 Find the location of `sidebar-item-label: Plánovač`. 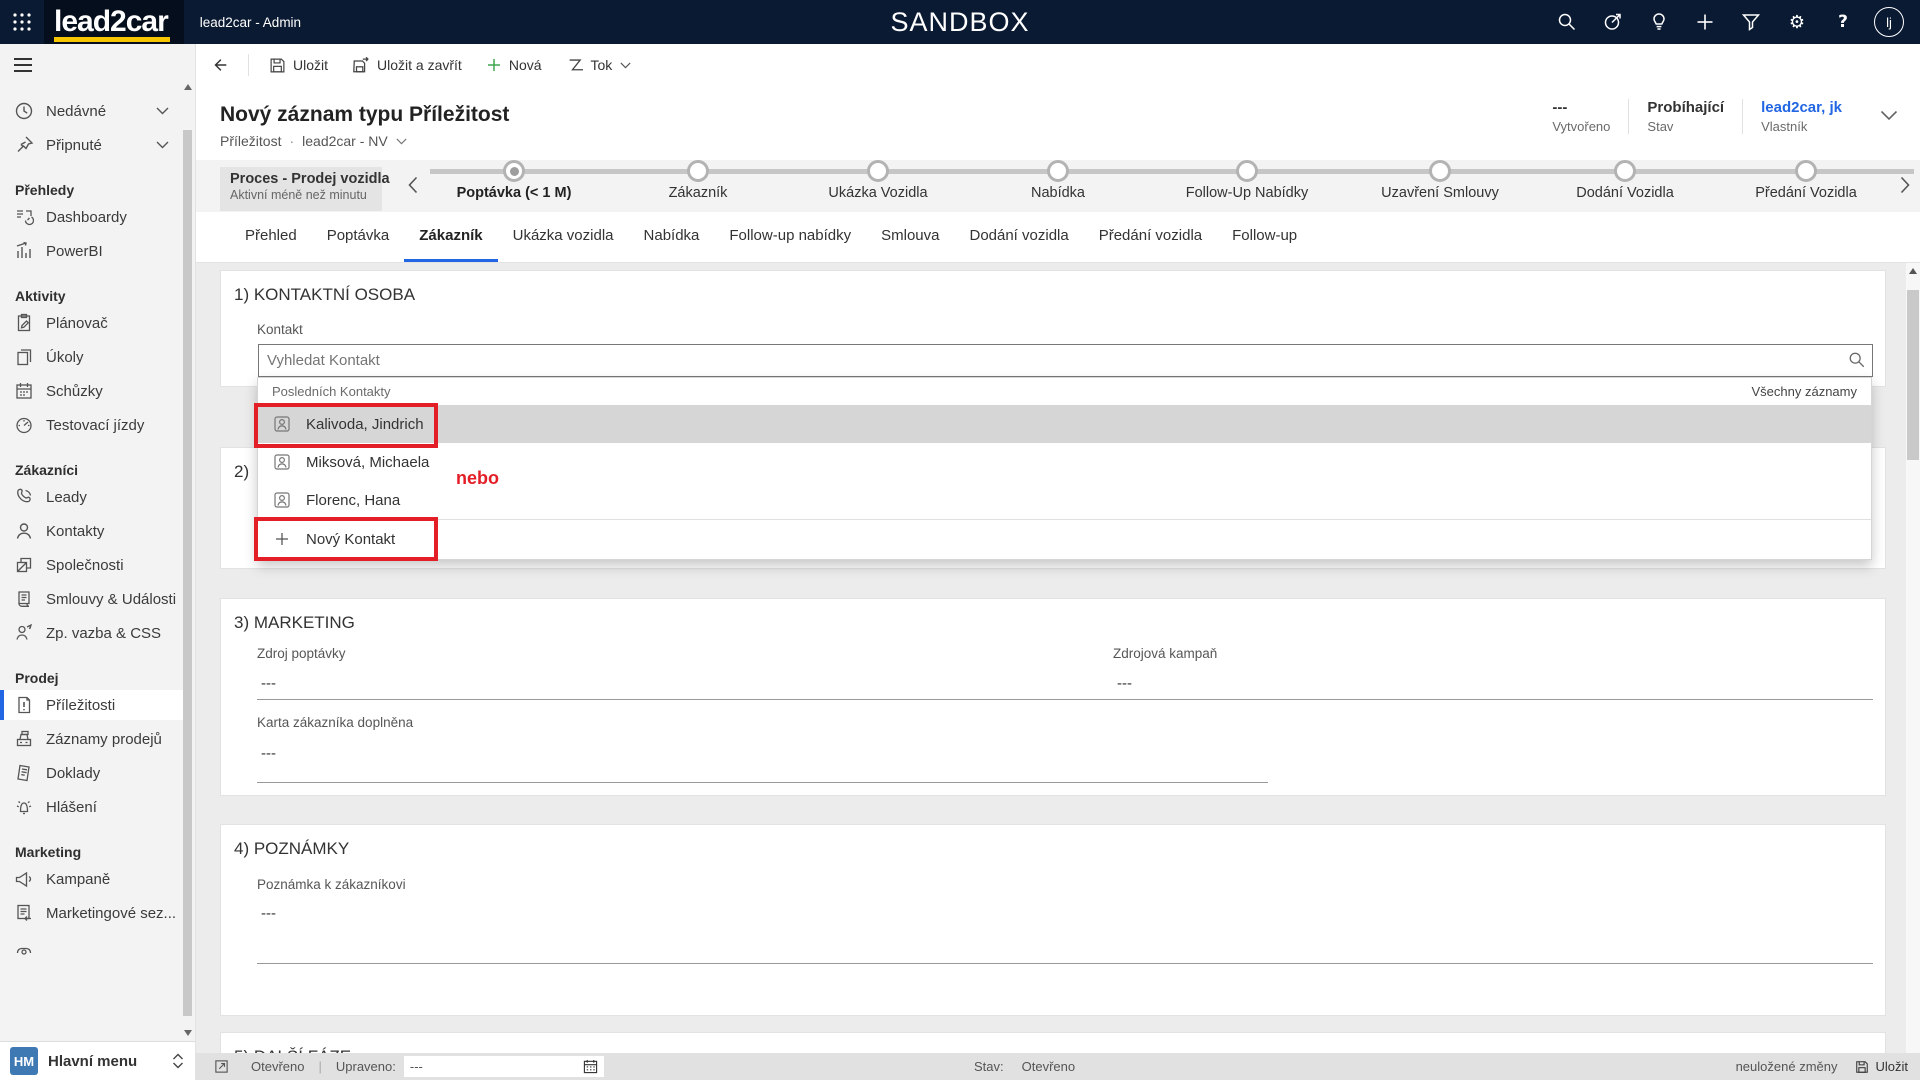

sidebar-item-label: Plánovač is located at coordinates (77, 323).